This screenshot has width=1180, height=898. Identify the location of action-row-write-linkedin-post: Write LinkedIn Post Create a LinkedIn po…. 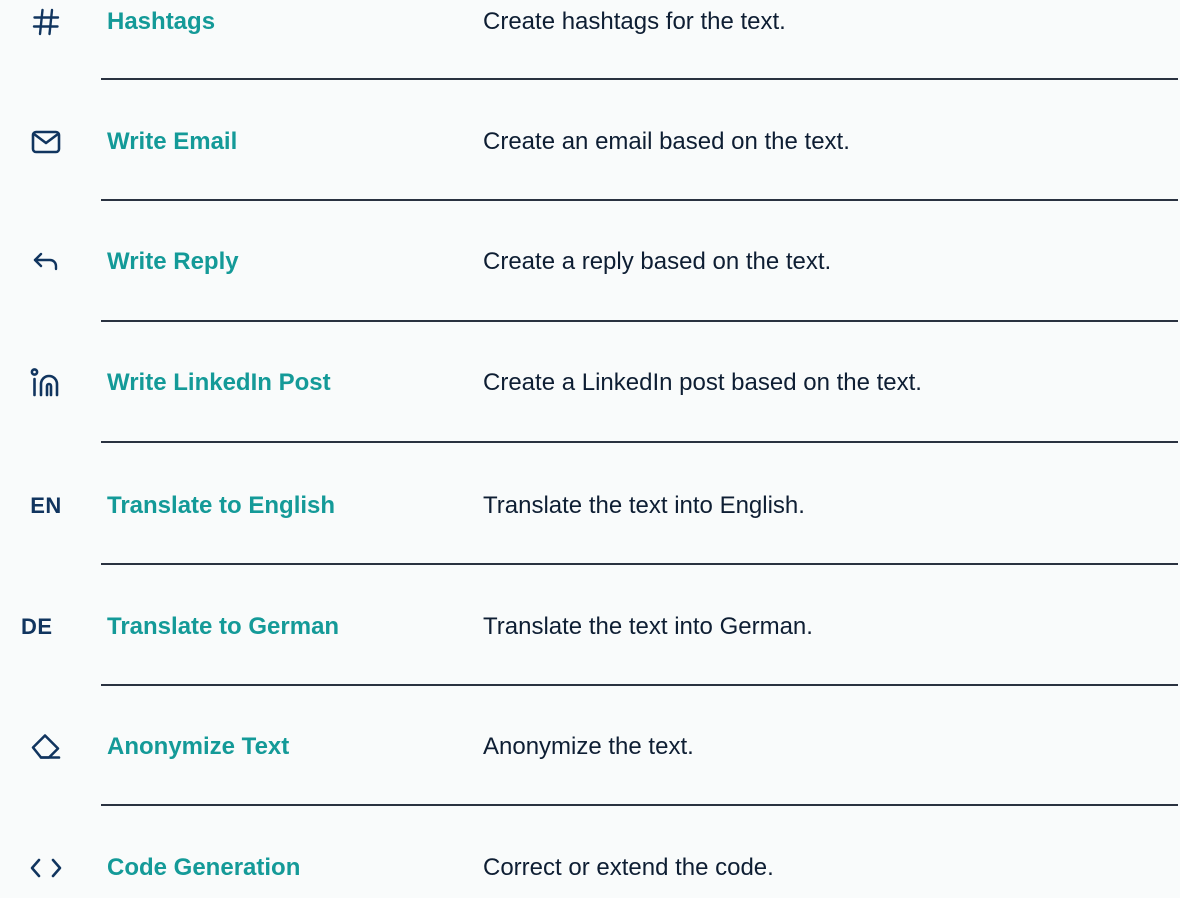
(590, 383).